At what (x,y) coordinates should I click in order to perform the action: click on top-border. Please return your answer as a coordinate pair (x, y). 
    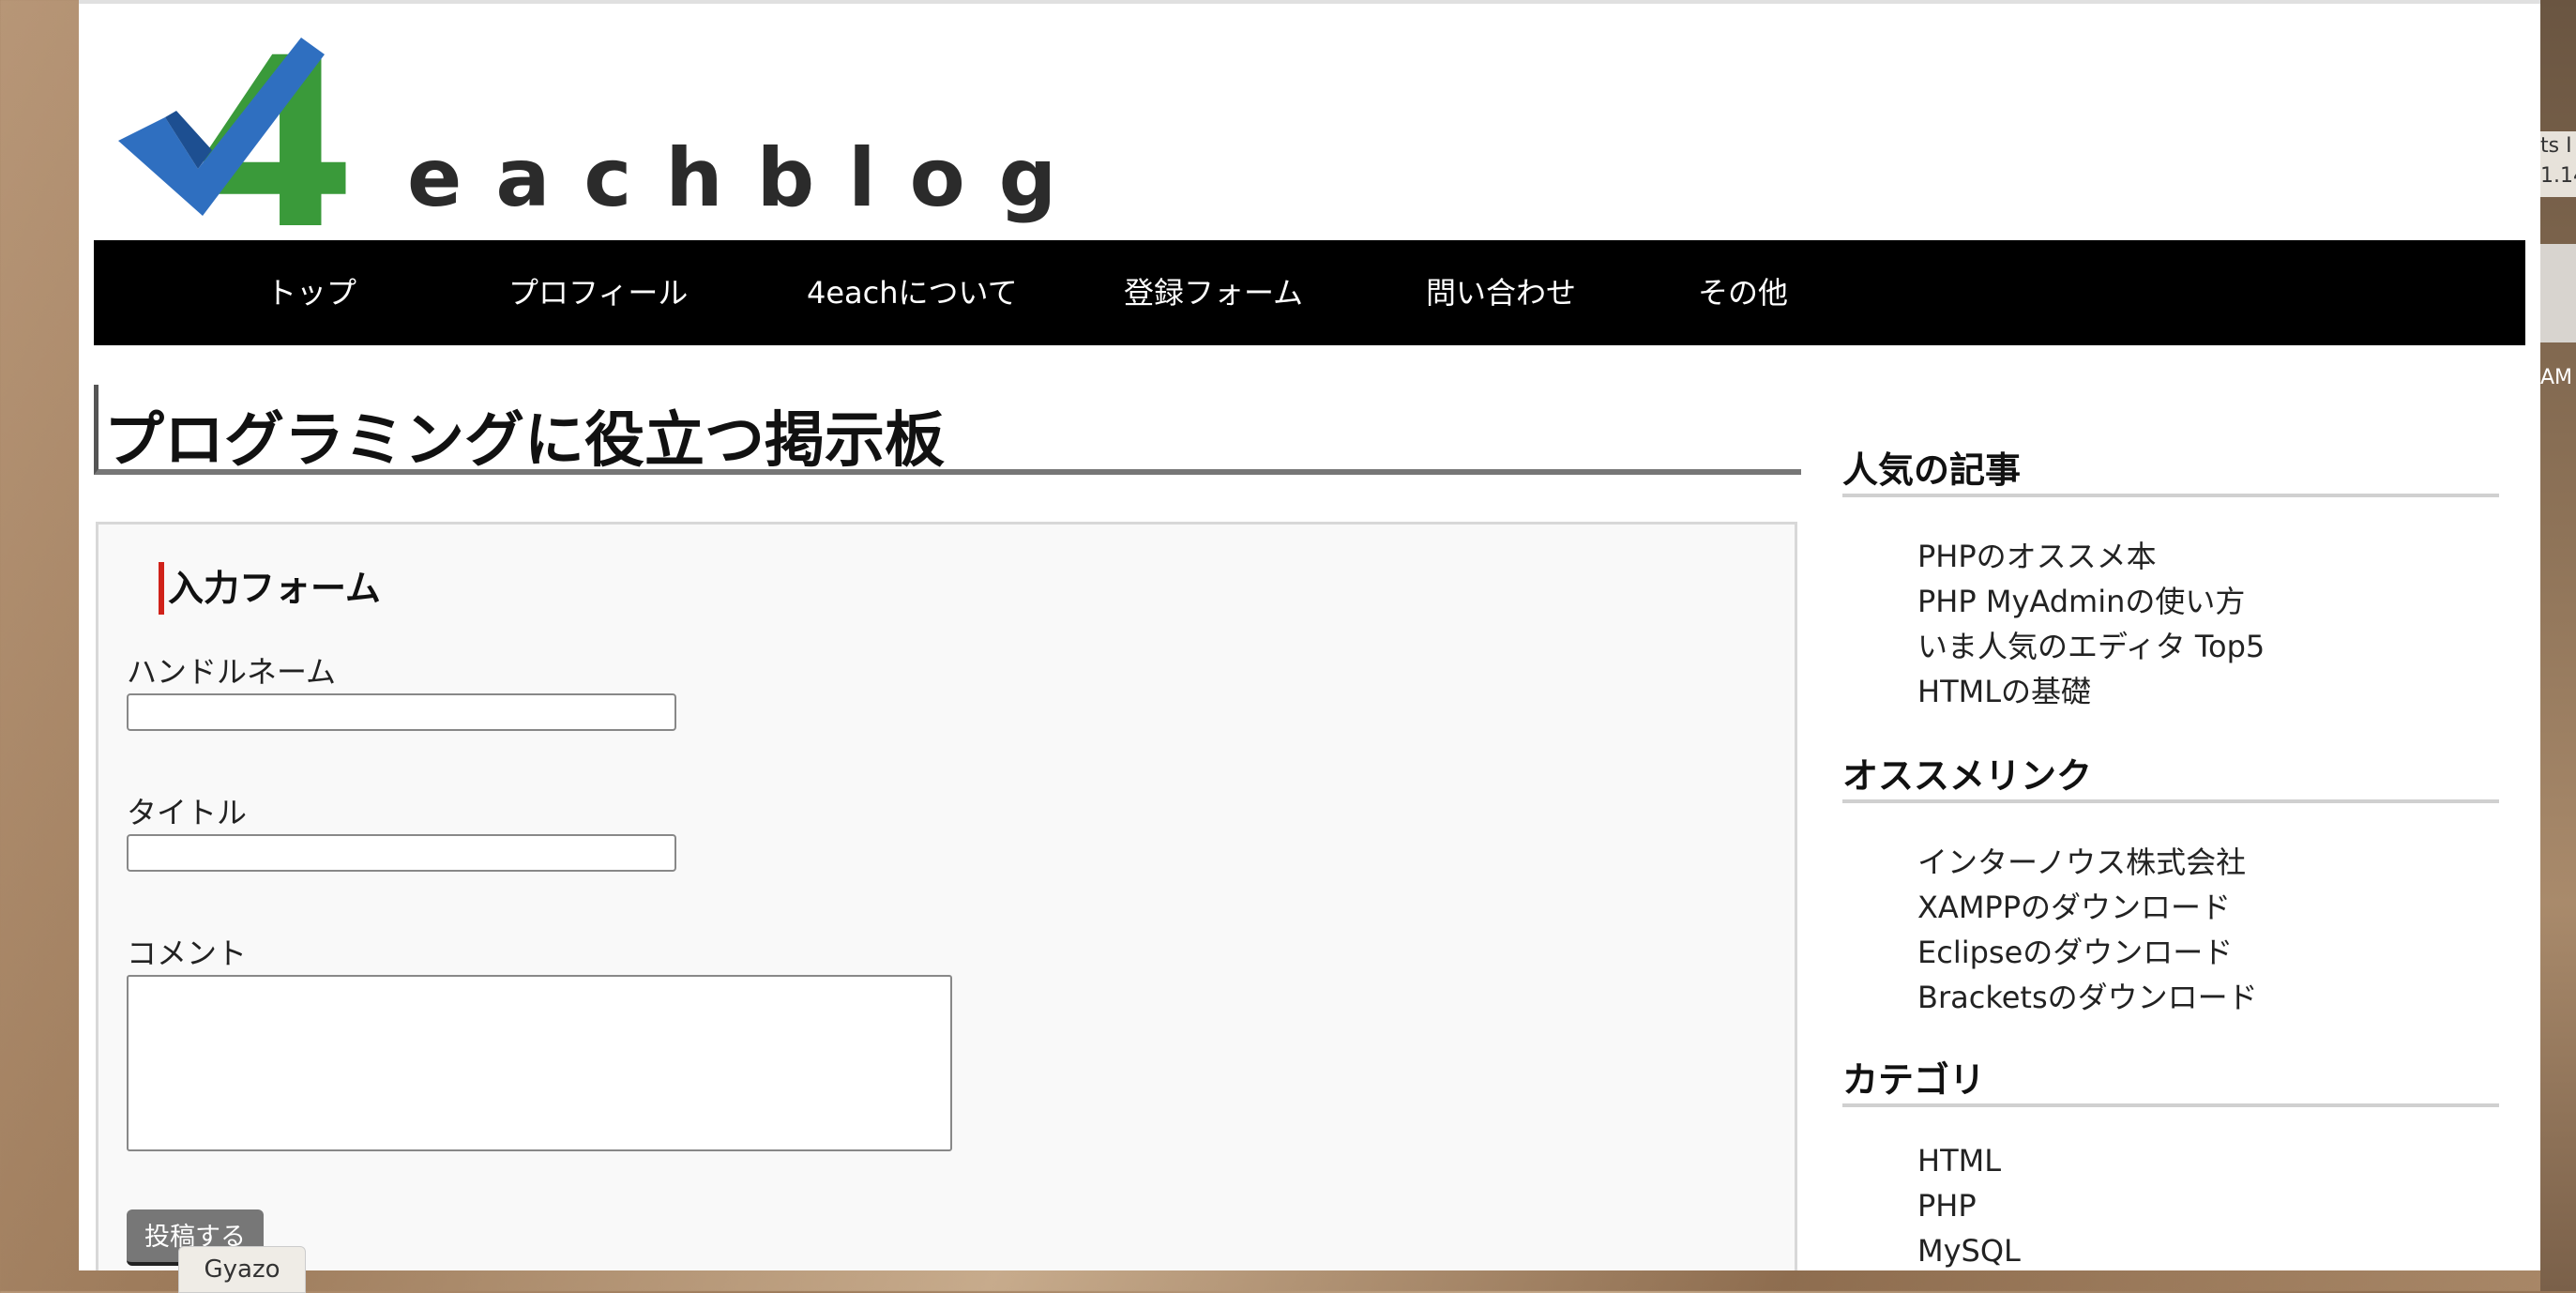
    Looking at the image, I should click on (1309, 2).